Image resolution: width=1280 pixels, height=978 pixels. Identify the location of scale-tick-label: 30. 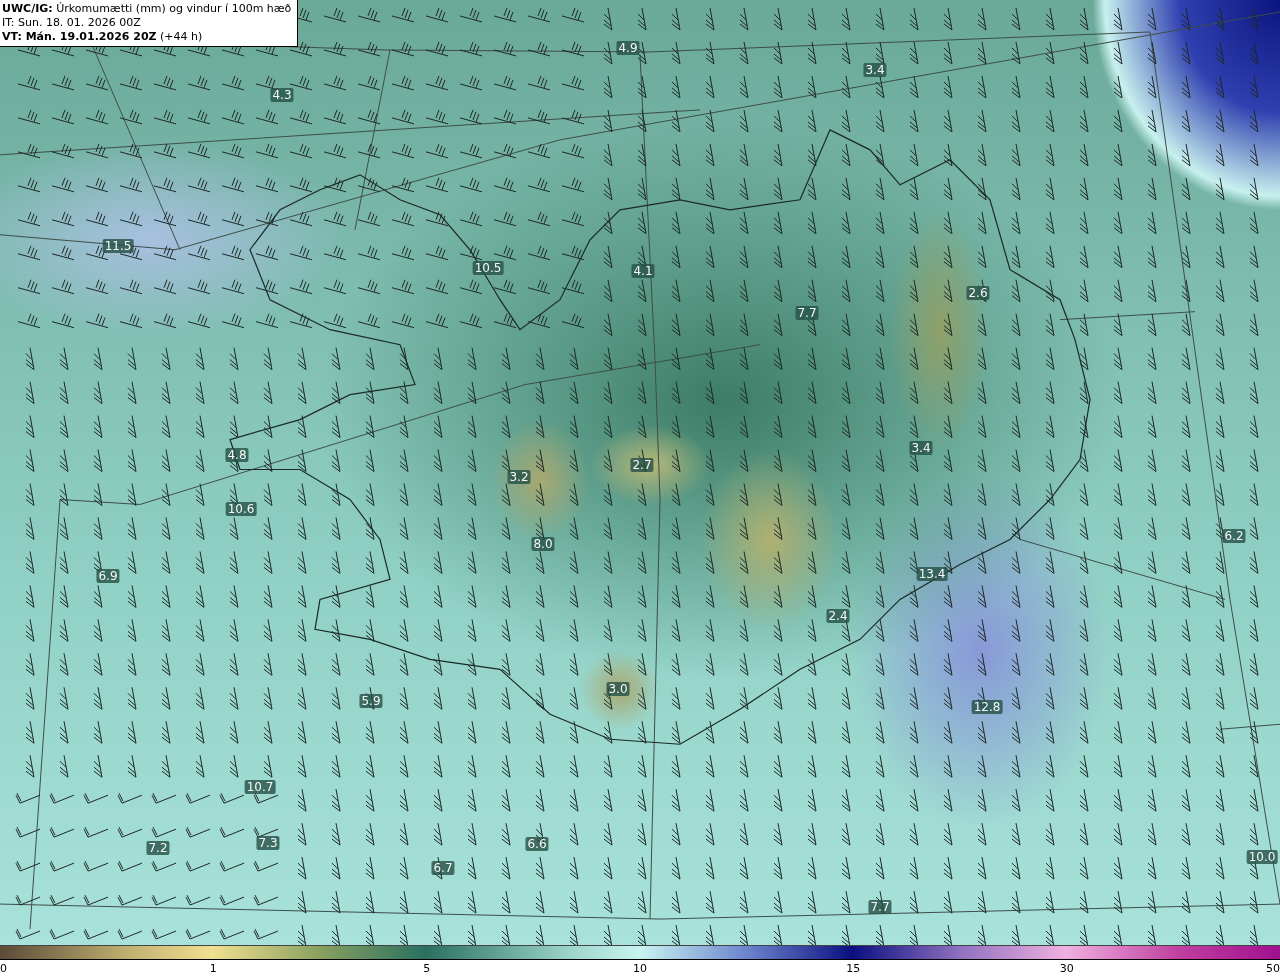
(1066, 969).